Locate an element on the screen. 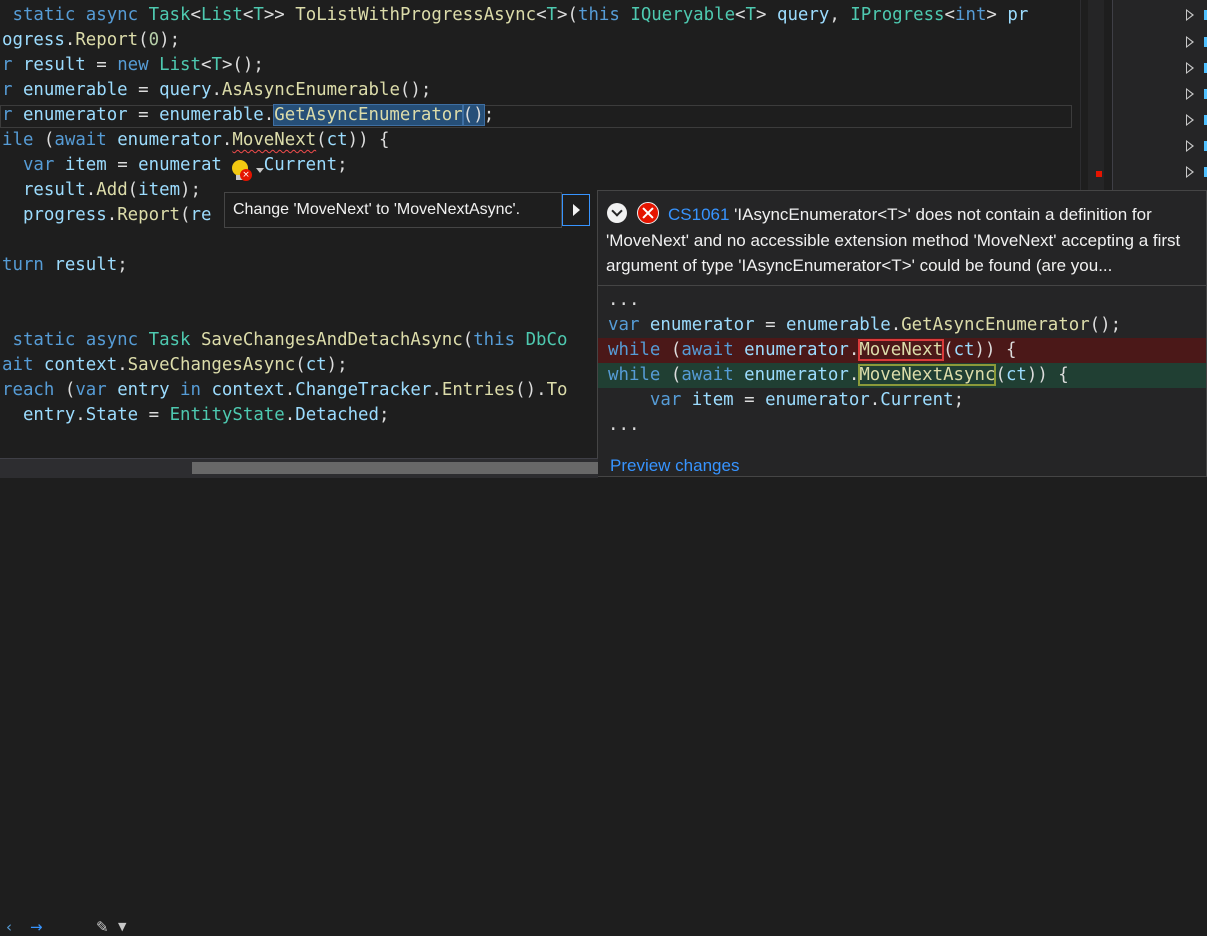  expand-arrow-icon is located at coordinates (576, 210).